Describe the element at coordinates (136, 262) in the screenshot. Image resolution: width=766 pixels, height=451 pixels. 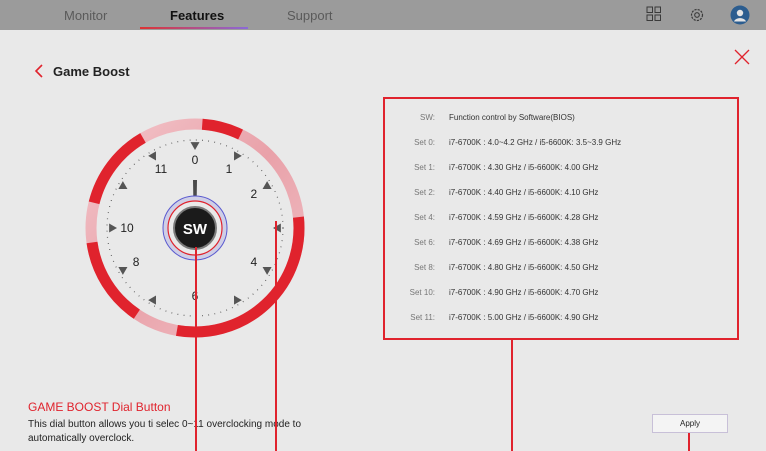
I see `dial-number: 8` at that location.